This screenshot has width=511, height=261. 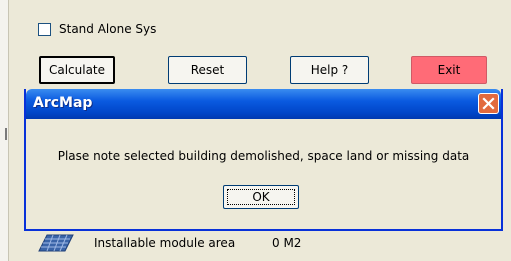 I want to click on dialog-titlebar: ArcMap, so click(x=263, y=104).